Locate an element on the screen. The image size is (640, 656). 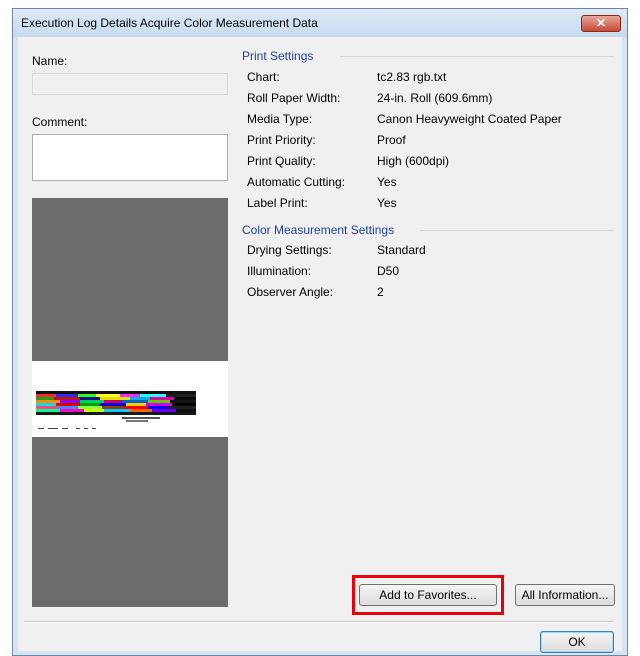
close-button: ✕ is located at coordinates (601, 23).